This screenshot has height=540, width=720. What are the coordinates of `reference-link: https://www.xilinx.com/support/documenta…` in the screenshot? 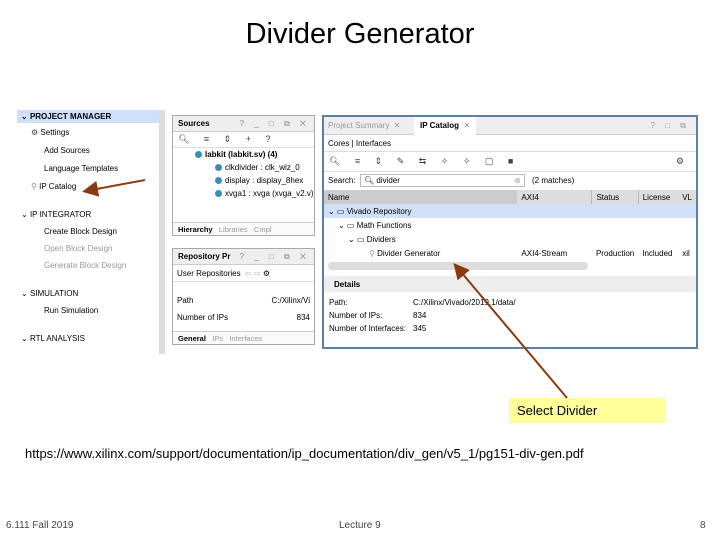 It's located at (315, 453).